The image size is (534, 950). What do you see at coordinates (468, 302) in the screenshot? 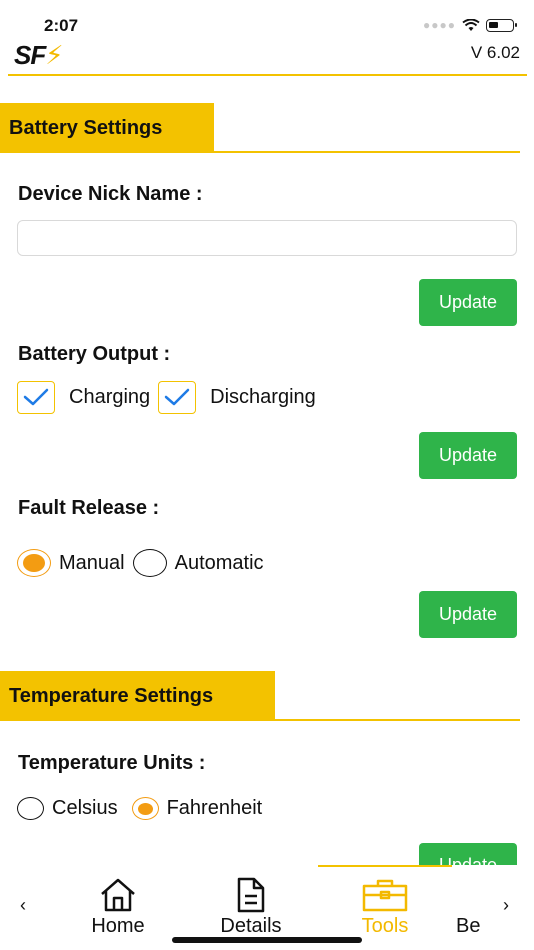
I see `update-nick-name-button: Update` at bounding box center [468, 302].